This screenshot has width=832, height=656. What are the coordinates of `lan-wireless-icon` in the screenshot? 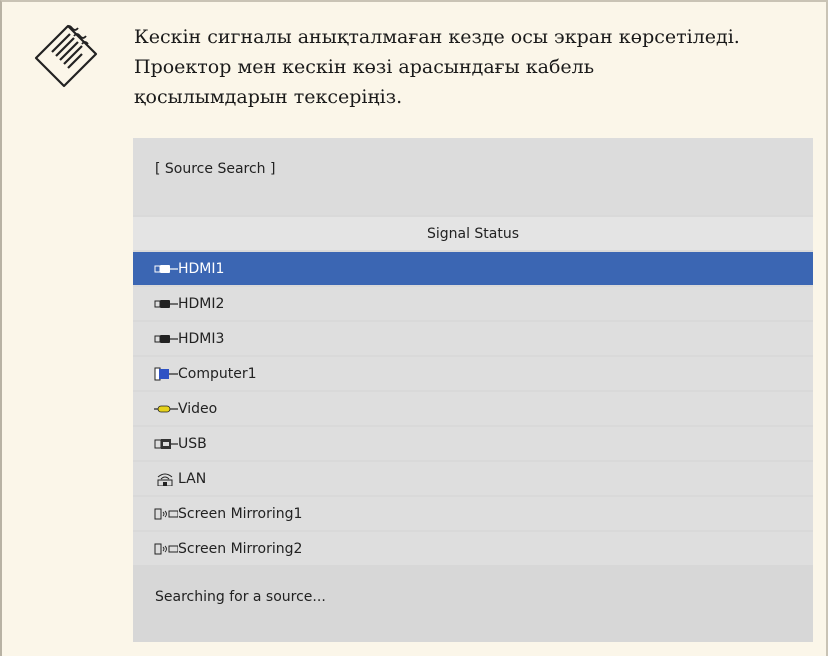 It's located at (165, 479).